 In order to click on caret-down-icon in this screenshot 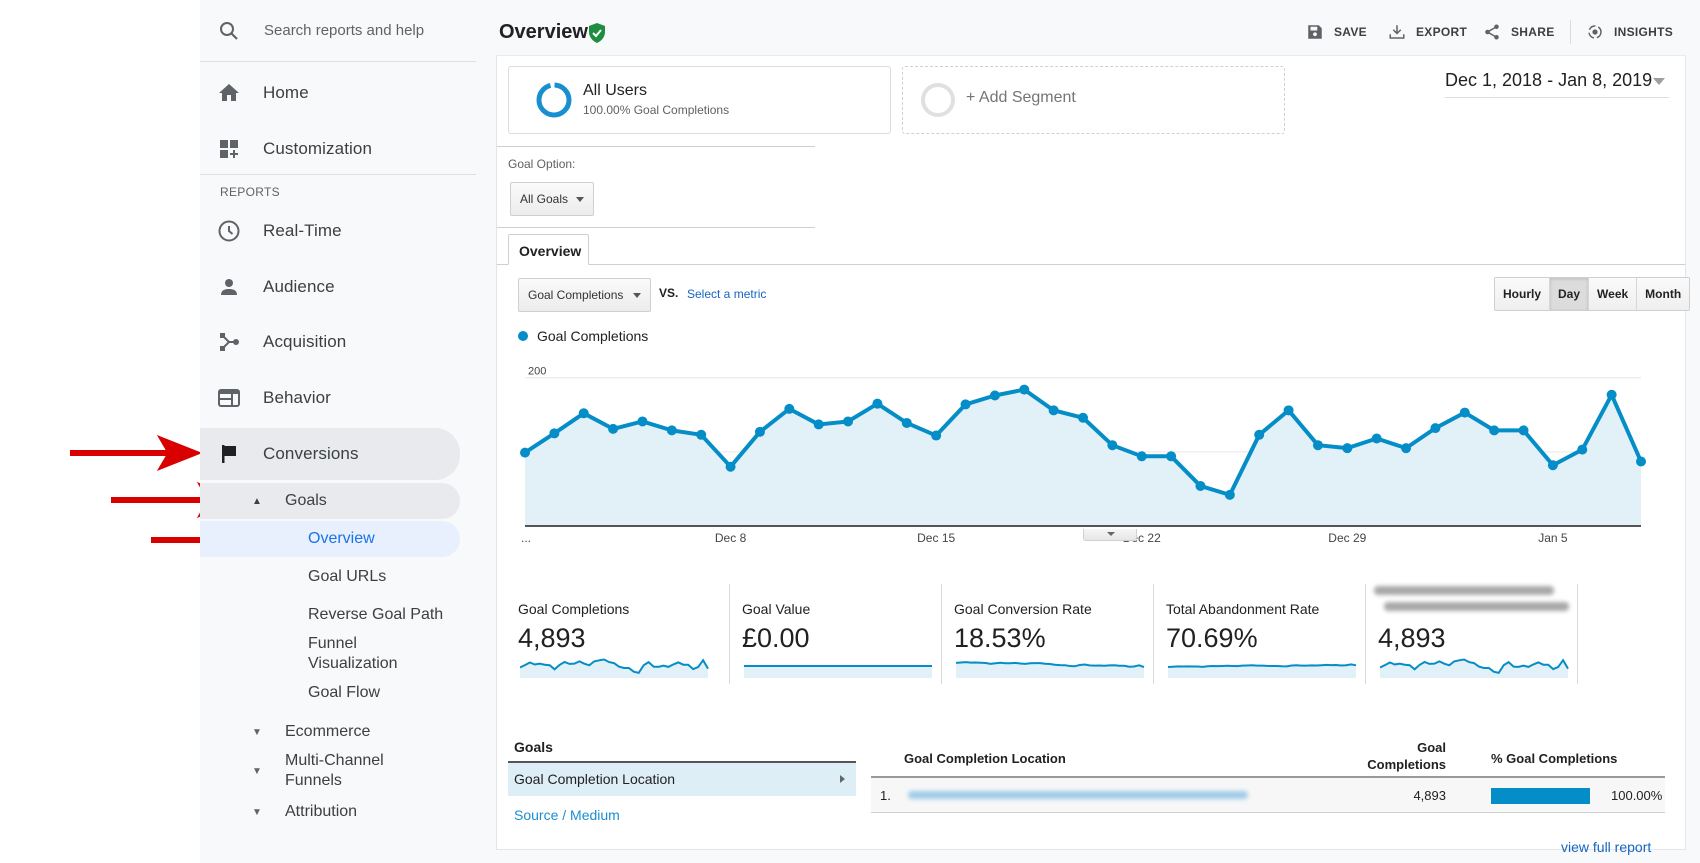, I will do `click(637, 295)`.